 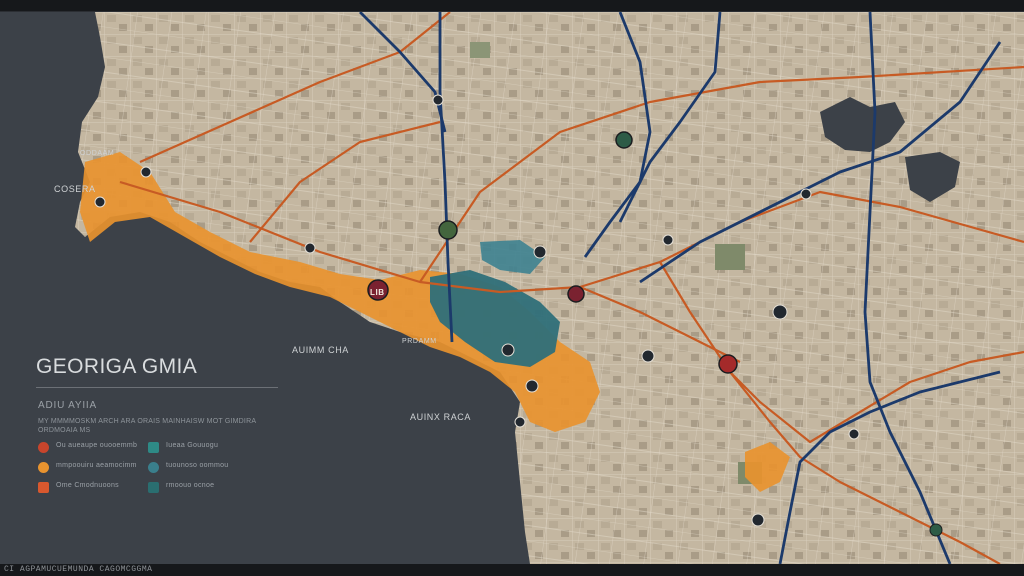 What do you see at coordinates (203, 450) in the screenshot?
I see `legend-item: Iueaa Gouuogu` at bounding box center [203, 450].